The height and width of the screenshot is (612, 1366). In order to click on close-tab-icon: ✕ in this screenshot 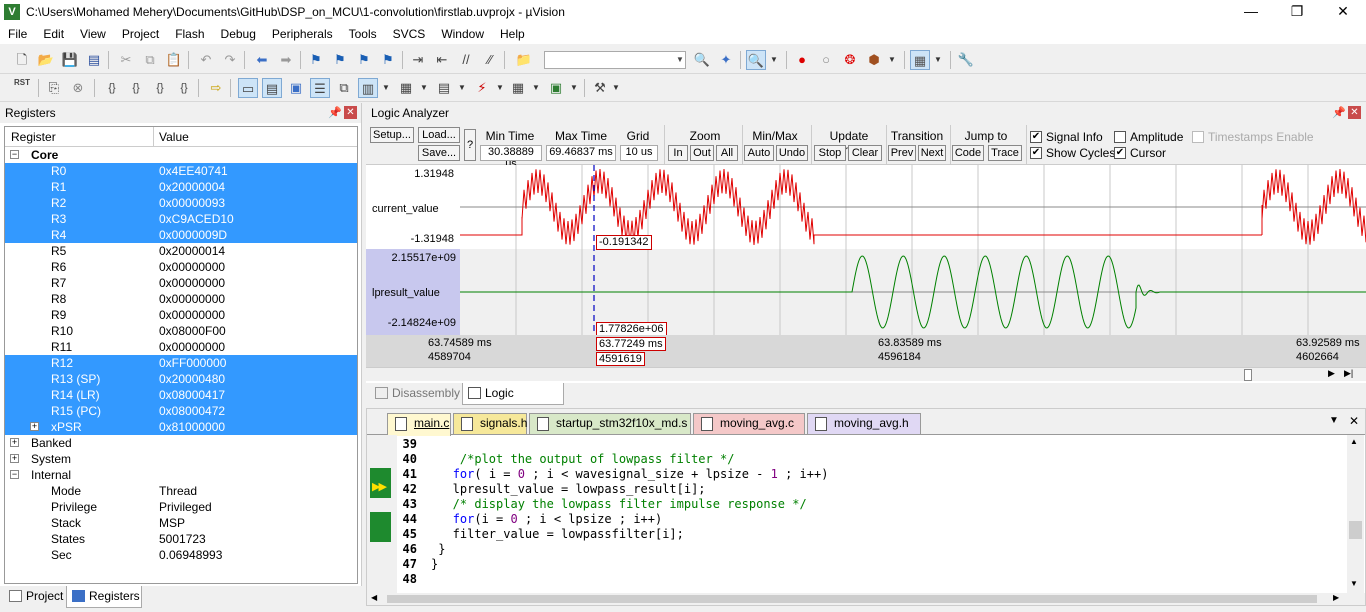, I will do `click(1354, 421)`.